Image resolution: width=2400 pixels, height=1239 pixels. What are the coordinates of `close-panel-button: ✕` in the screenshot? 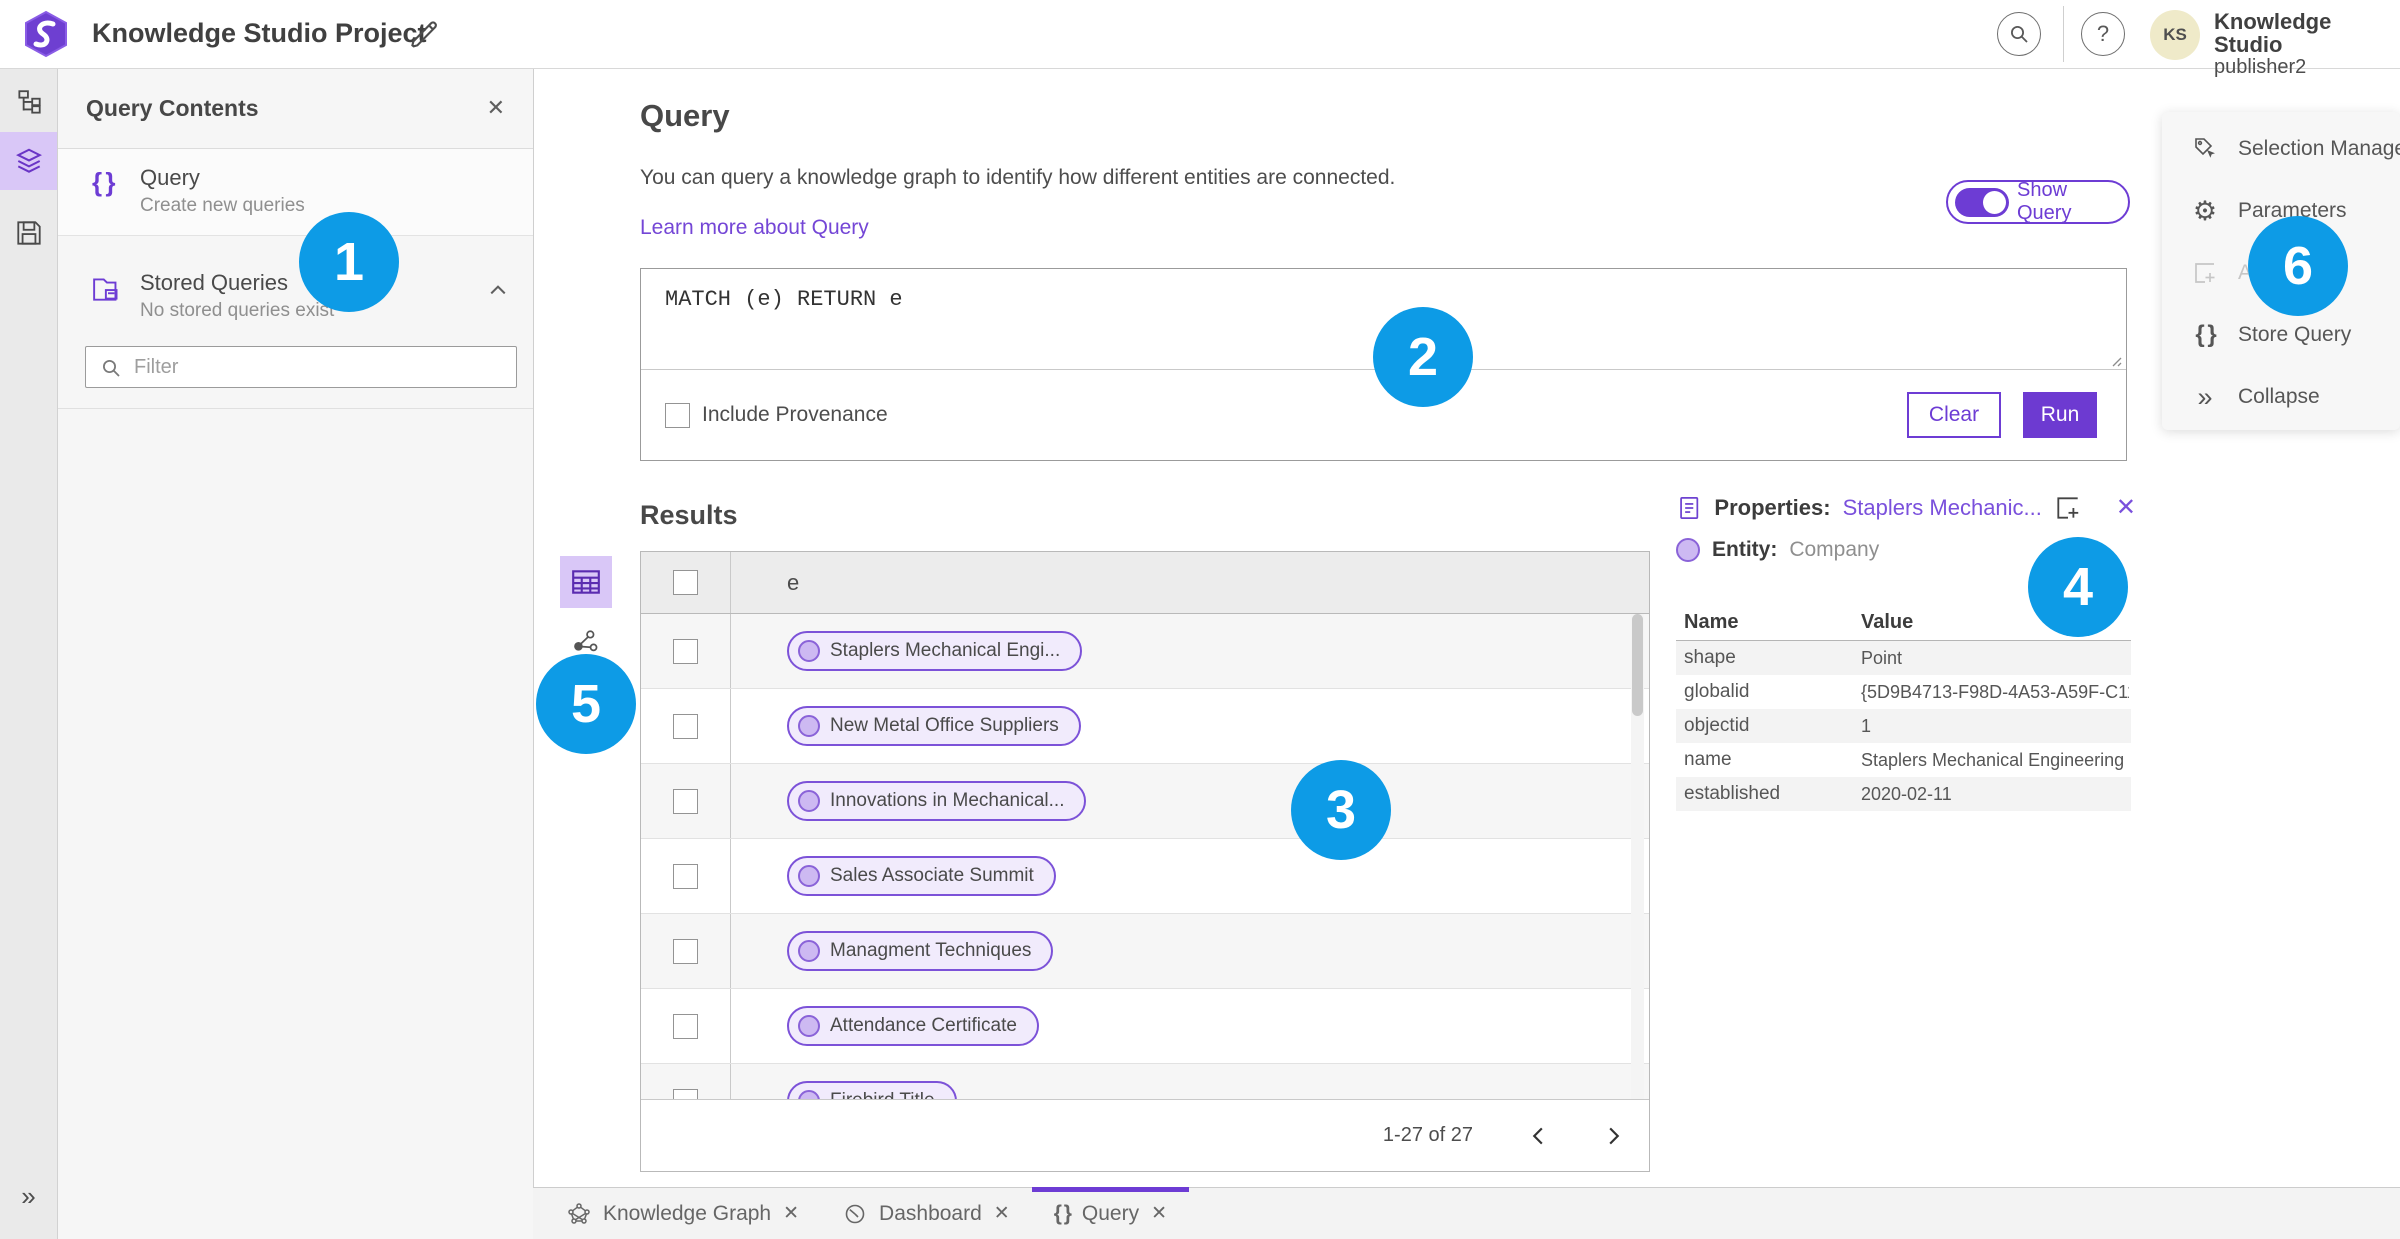 It's located at (496, 108).